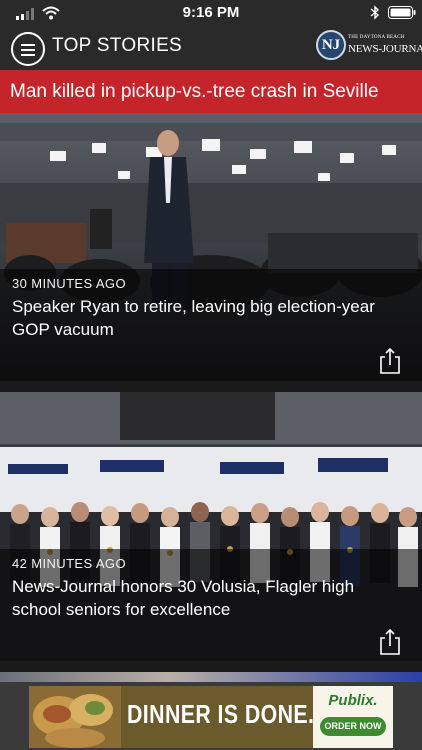 The width and height of the screenshot is (422, 750). What do you see at coordinates (331, 45) in the screenshot?
I see `logo-monogram: NJ` at bounding box center [331, 45].